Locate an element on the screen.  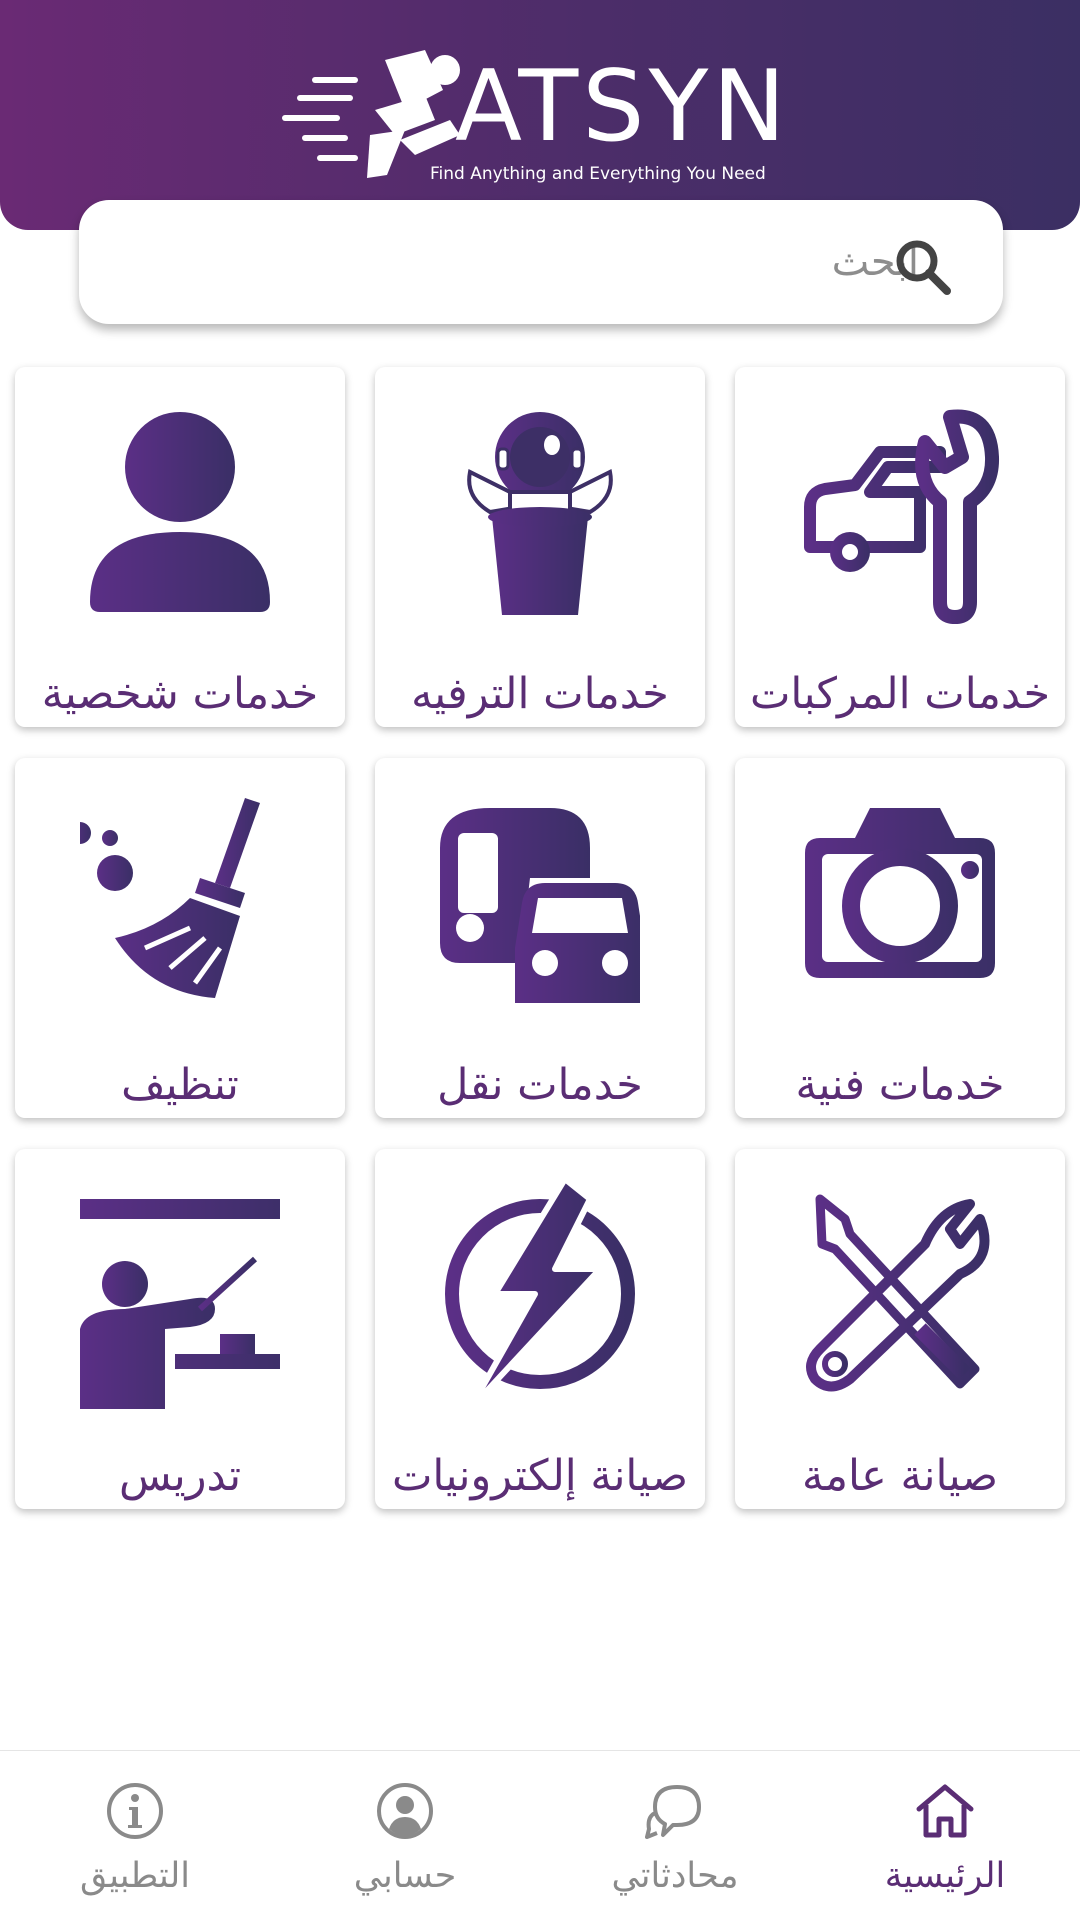
person-icon is located at coordinates (180, 512).